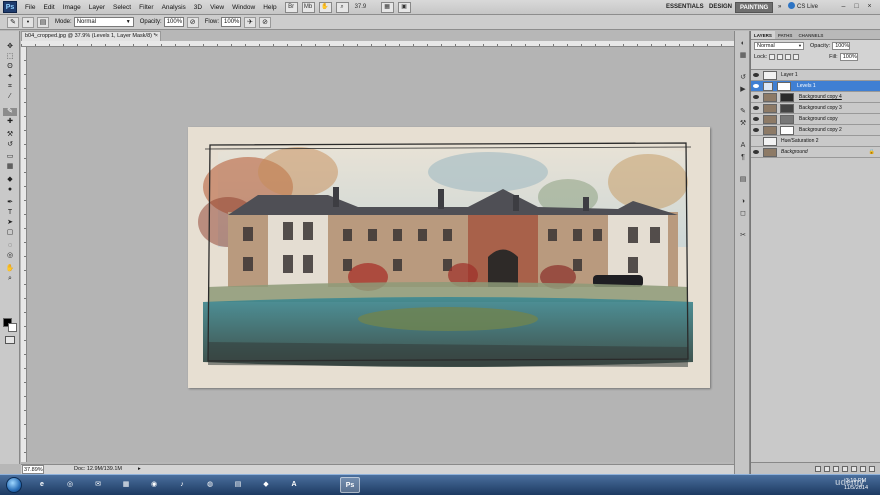 The width and height of the screenshot is (880, 495). I want to click on brush-size-icon: •, so click(28, 22).